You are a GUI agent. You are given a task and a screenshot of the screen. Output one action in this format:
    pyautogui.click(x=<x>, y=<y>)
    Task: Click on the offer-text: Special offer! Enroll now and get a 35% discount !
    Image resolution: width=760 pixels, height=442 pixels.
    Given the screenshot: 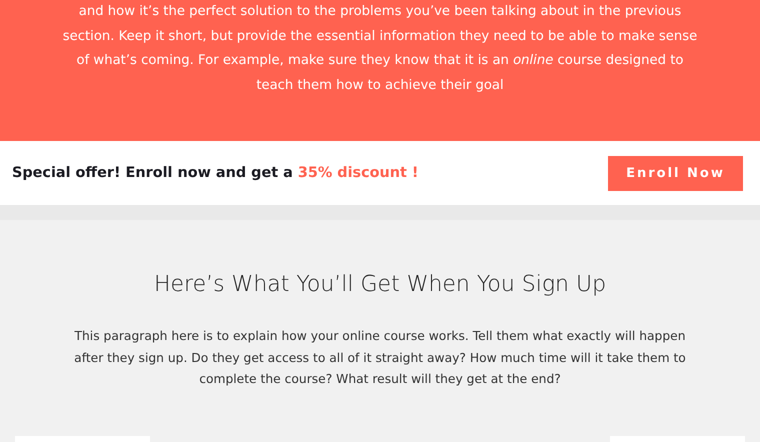 What is the action you would take?
    pyautogui.click(x=215, y=173)
    